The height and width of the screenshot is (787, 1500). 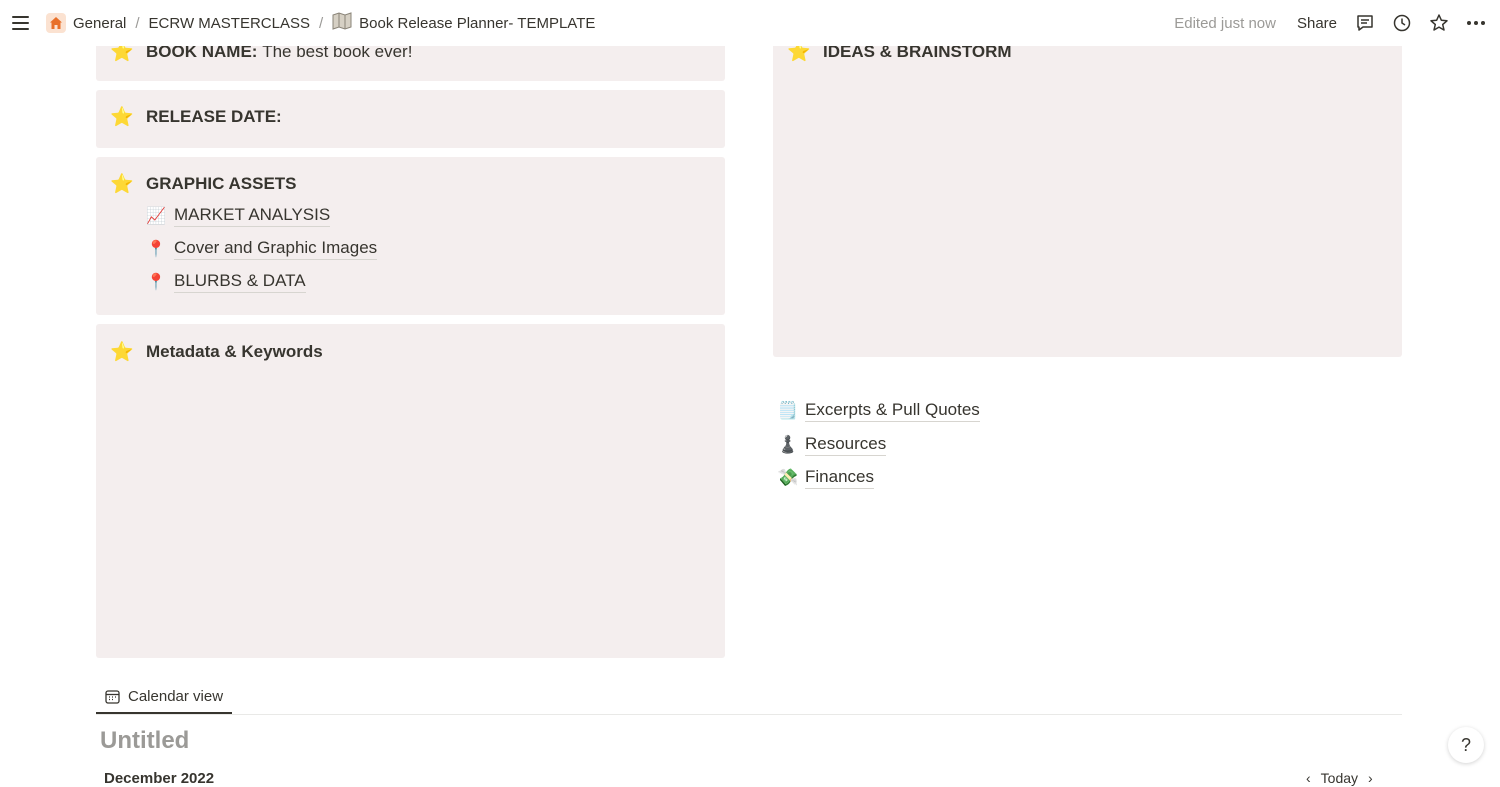 I want to click on history-clock-icon, so click(x=1402, y=23).